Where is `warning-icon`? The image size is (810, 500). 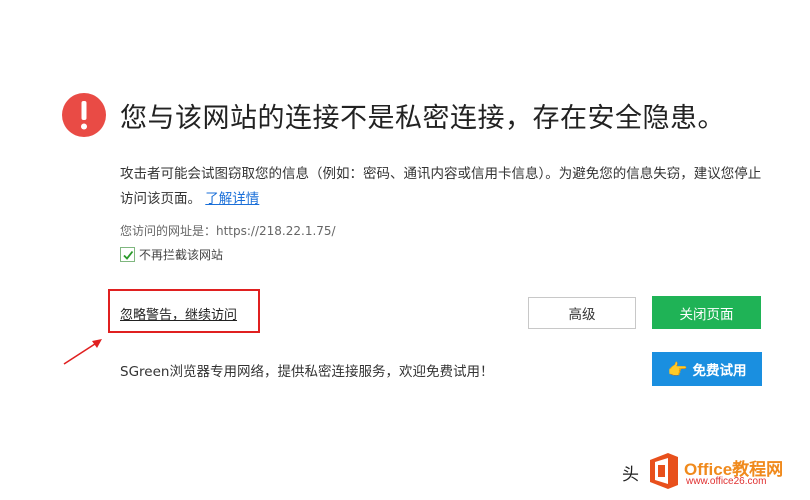
warning-icon is located at coordinates (84, 115).